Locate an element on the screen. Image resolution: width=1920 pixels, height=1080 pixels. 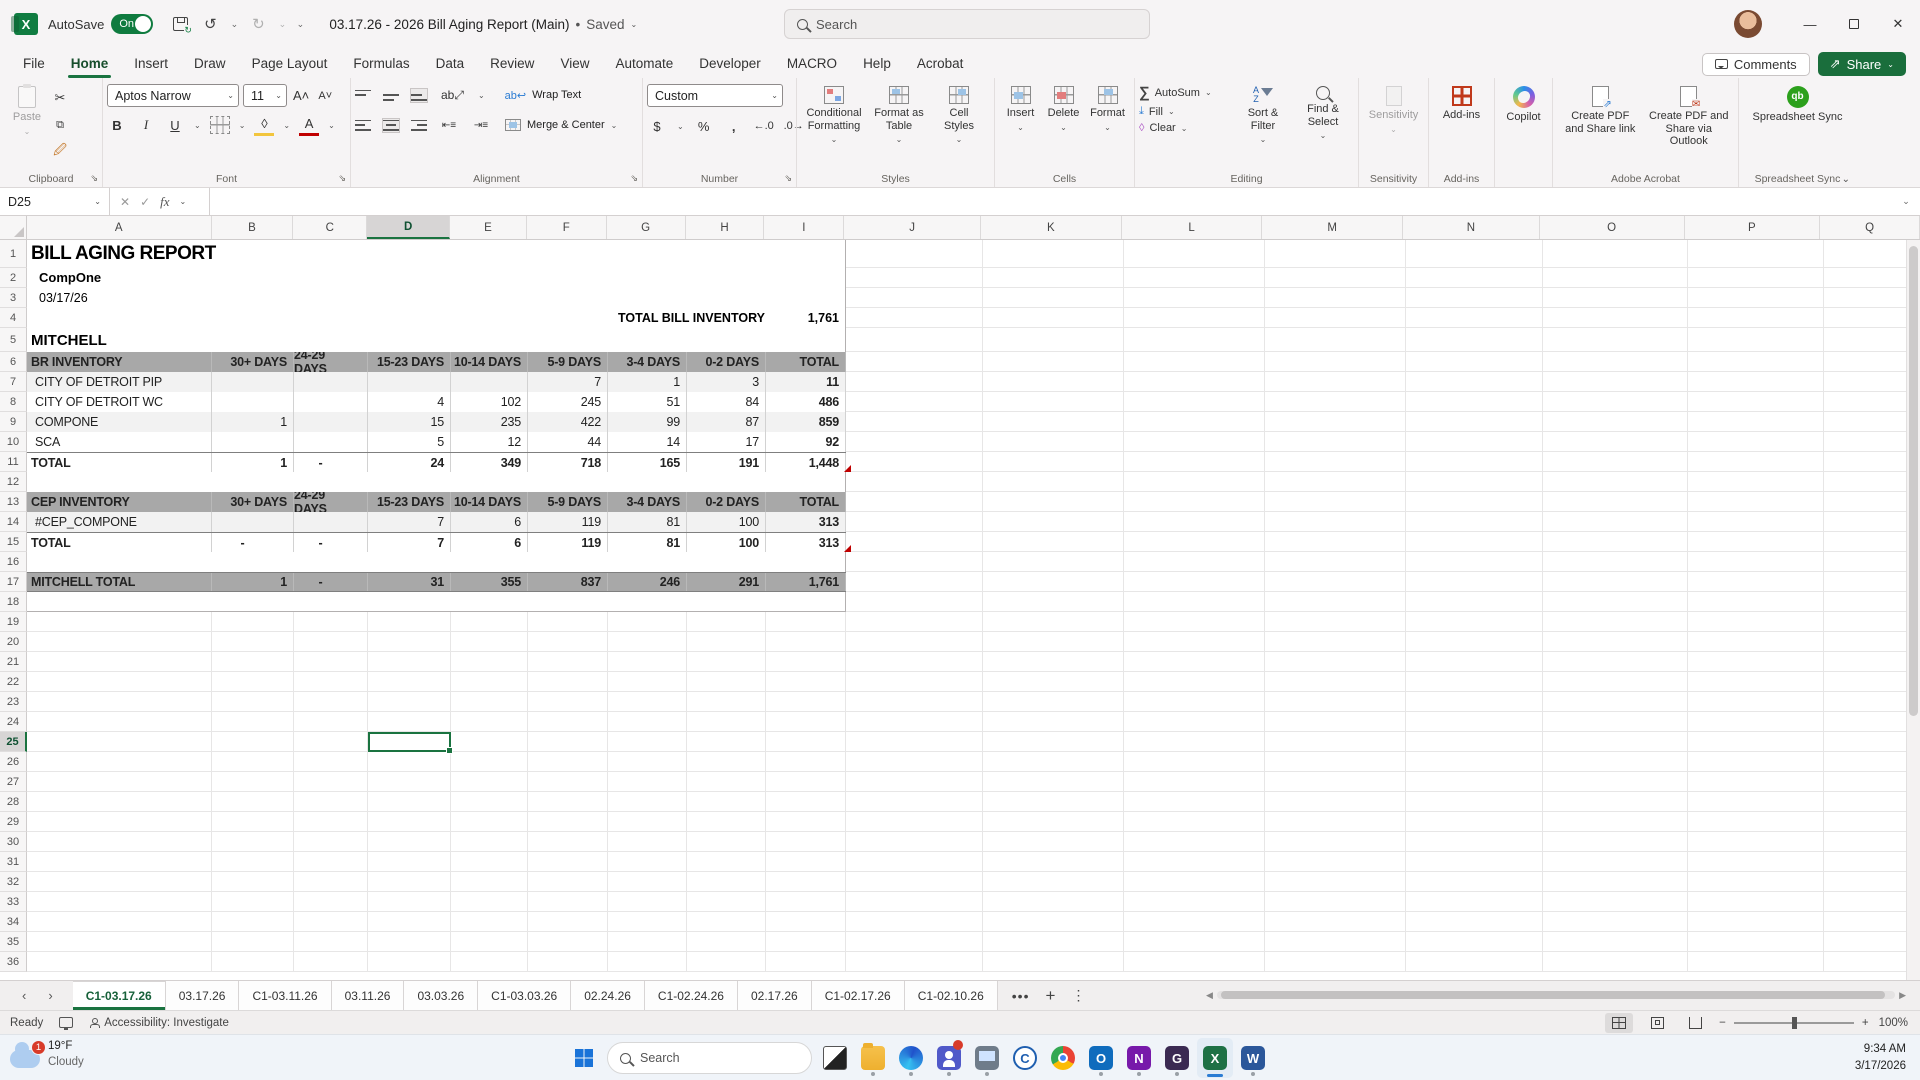
row-header-28: 28 is located at coordinates (13, 802).